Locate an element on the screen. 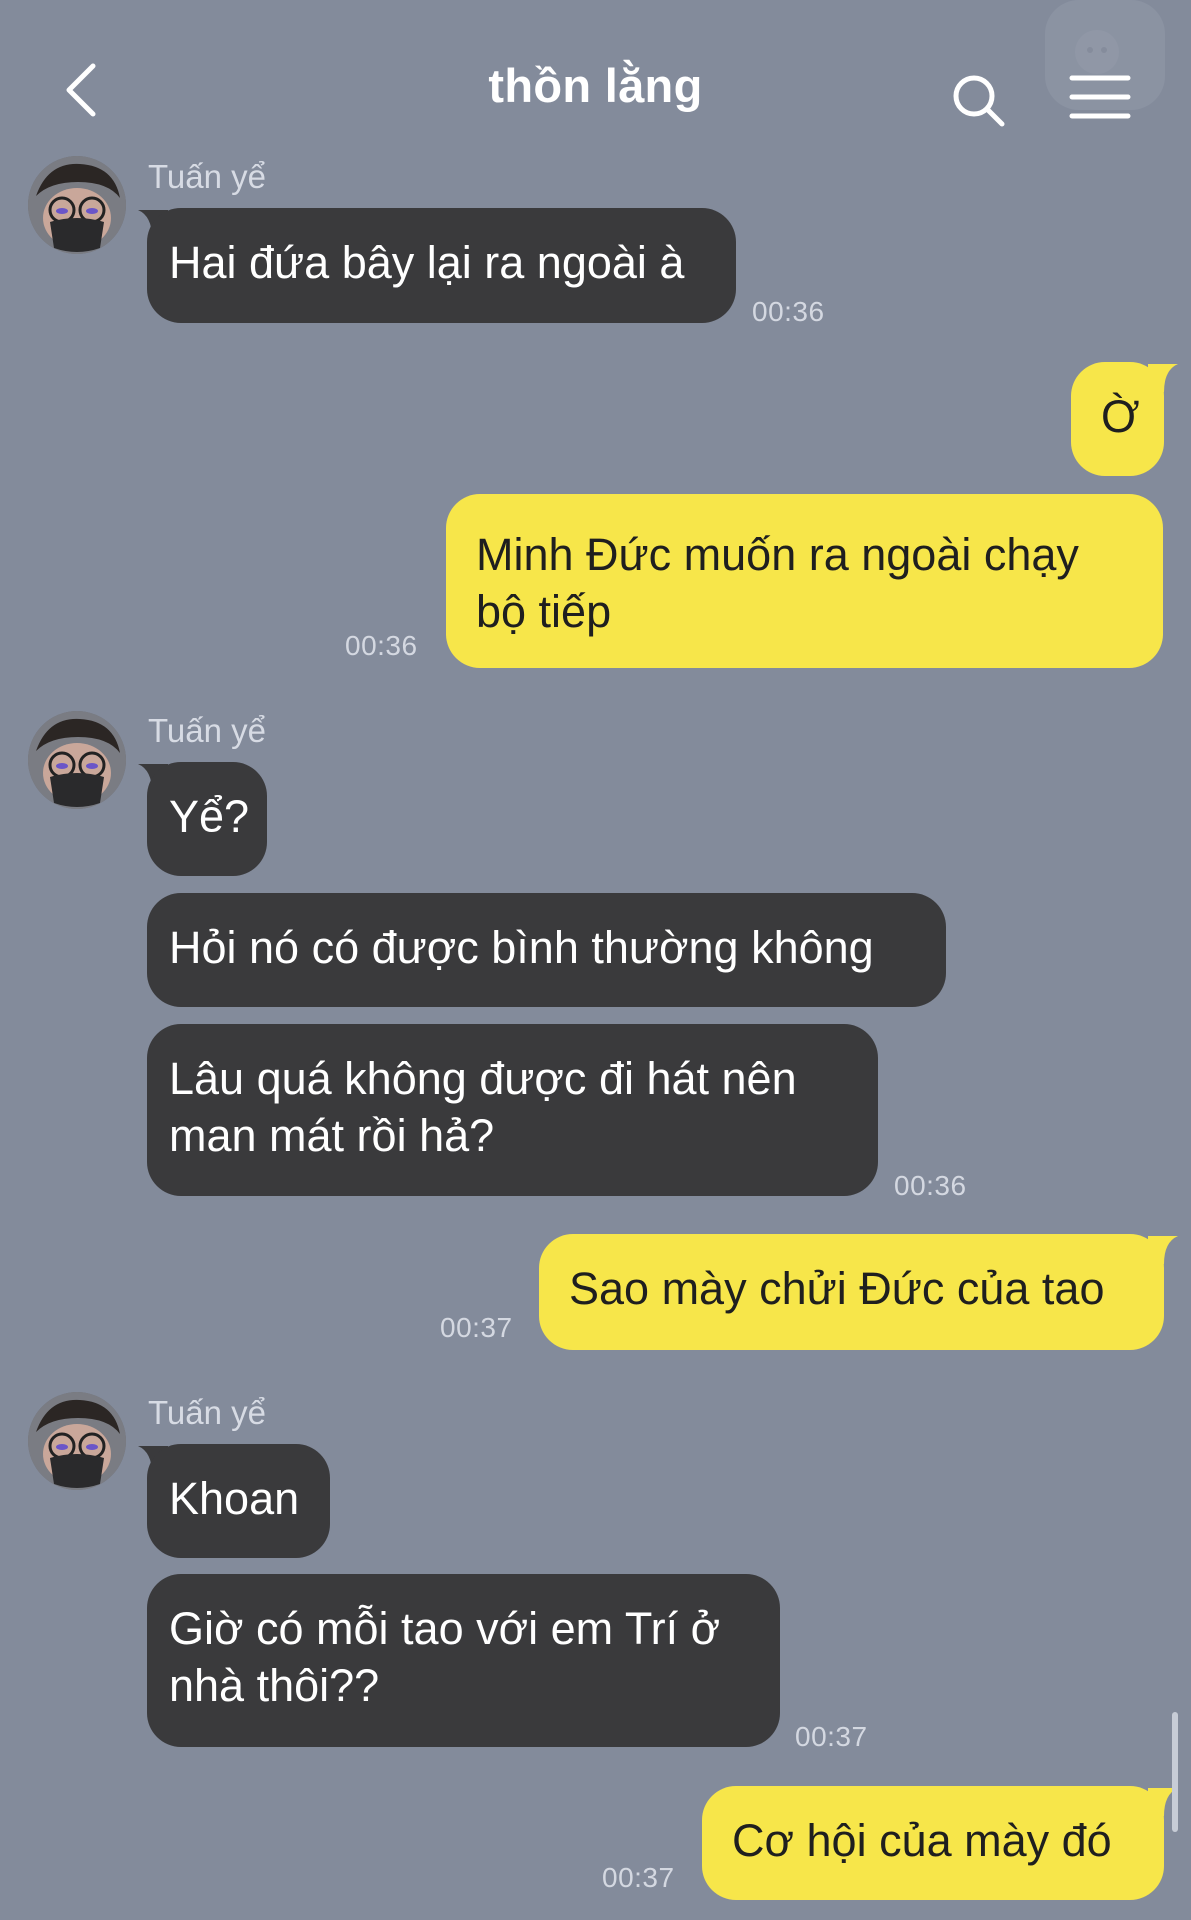 This screenshot has width=1191, height=1920. menu-button is located at coordinates (1100, 97).